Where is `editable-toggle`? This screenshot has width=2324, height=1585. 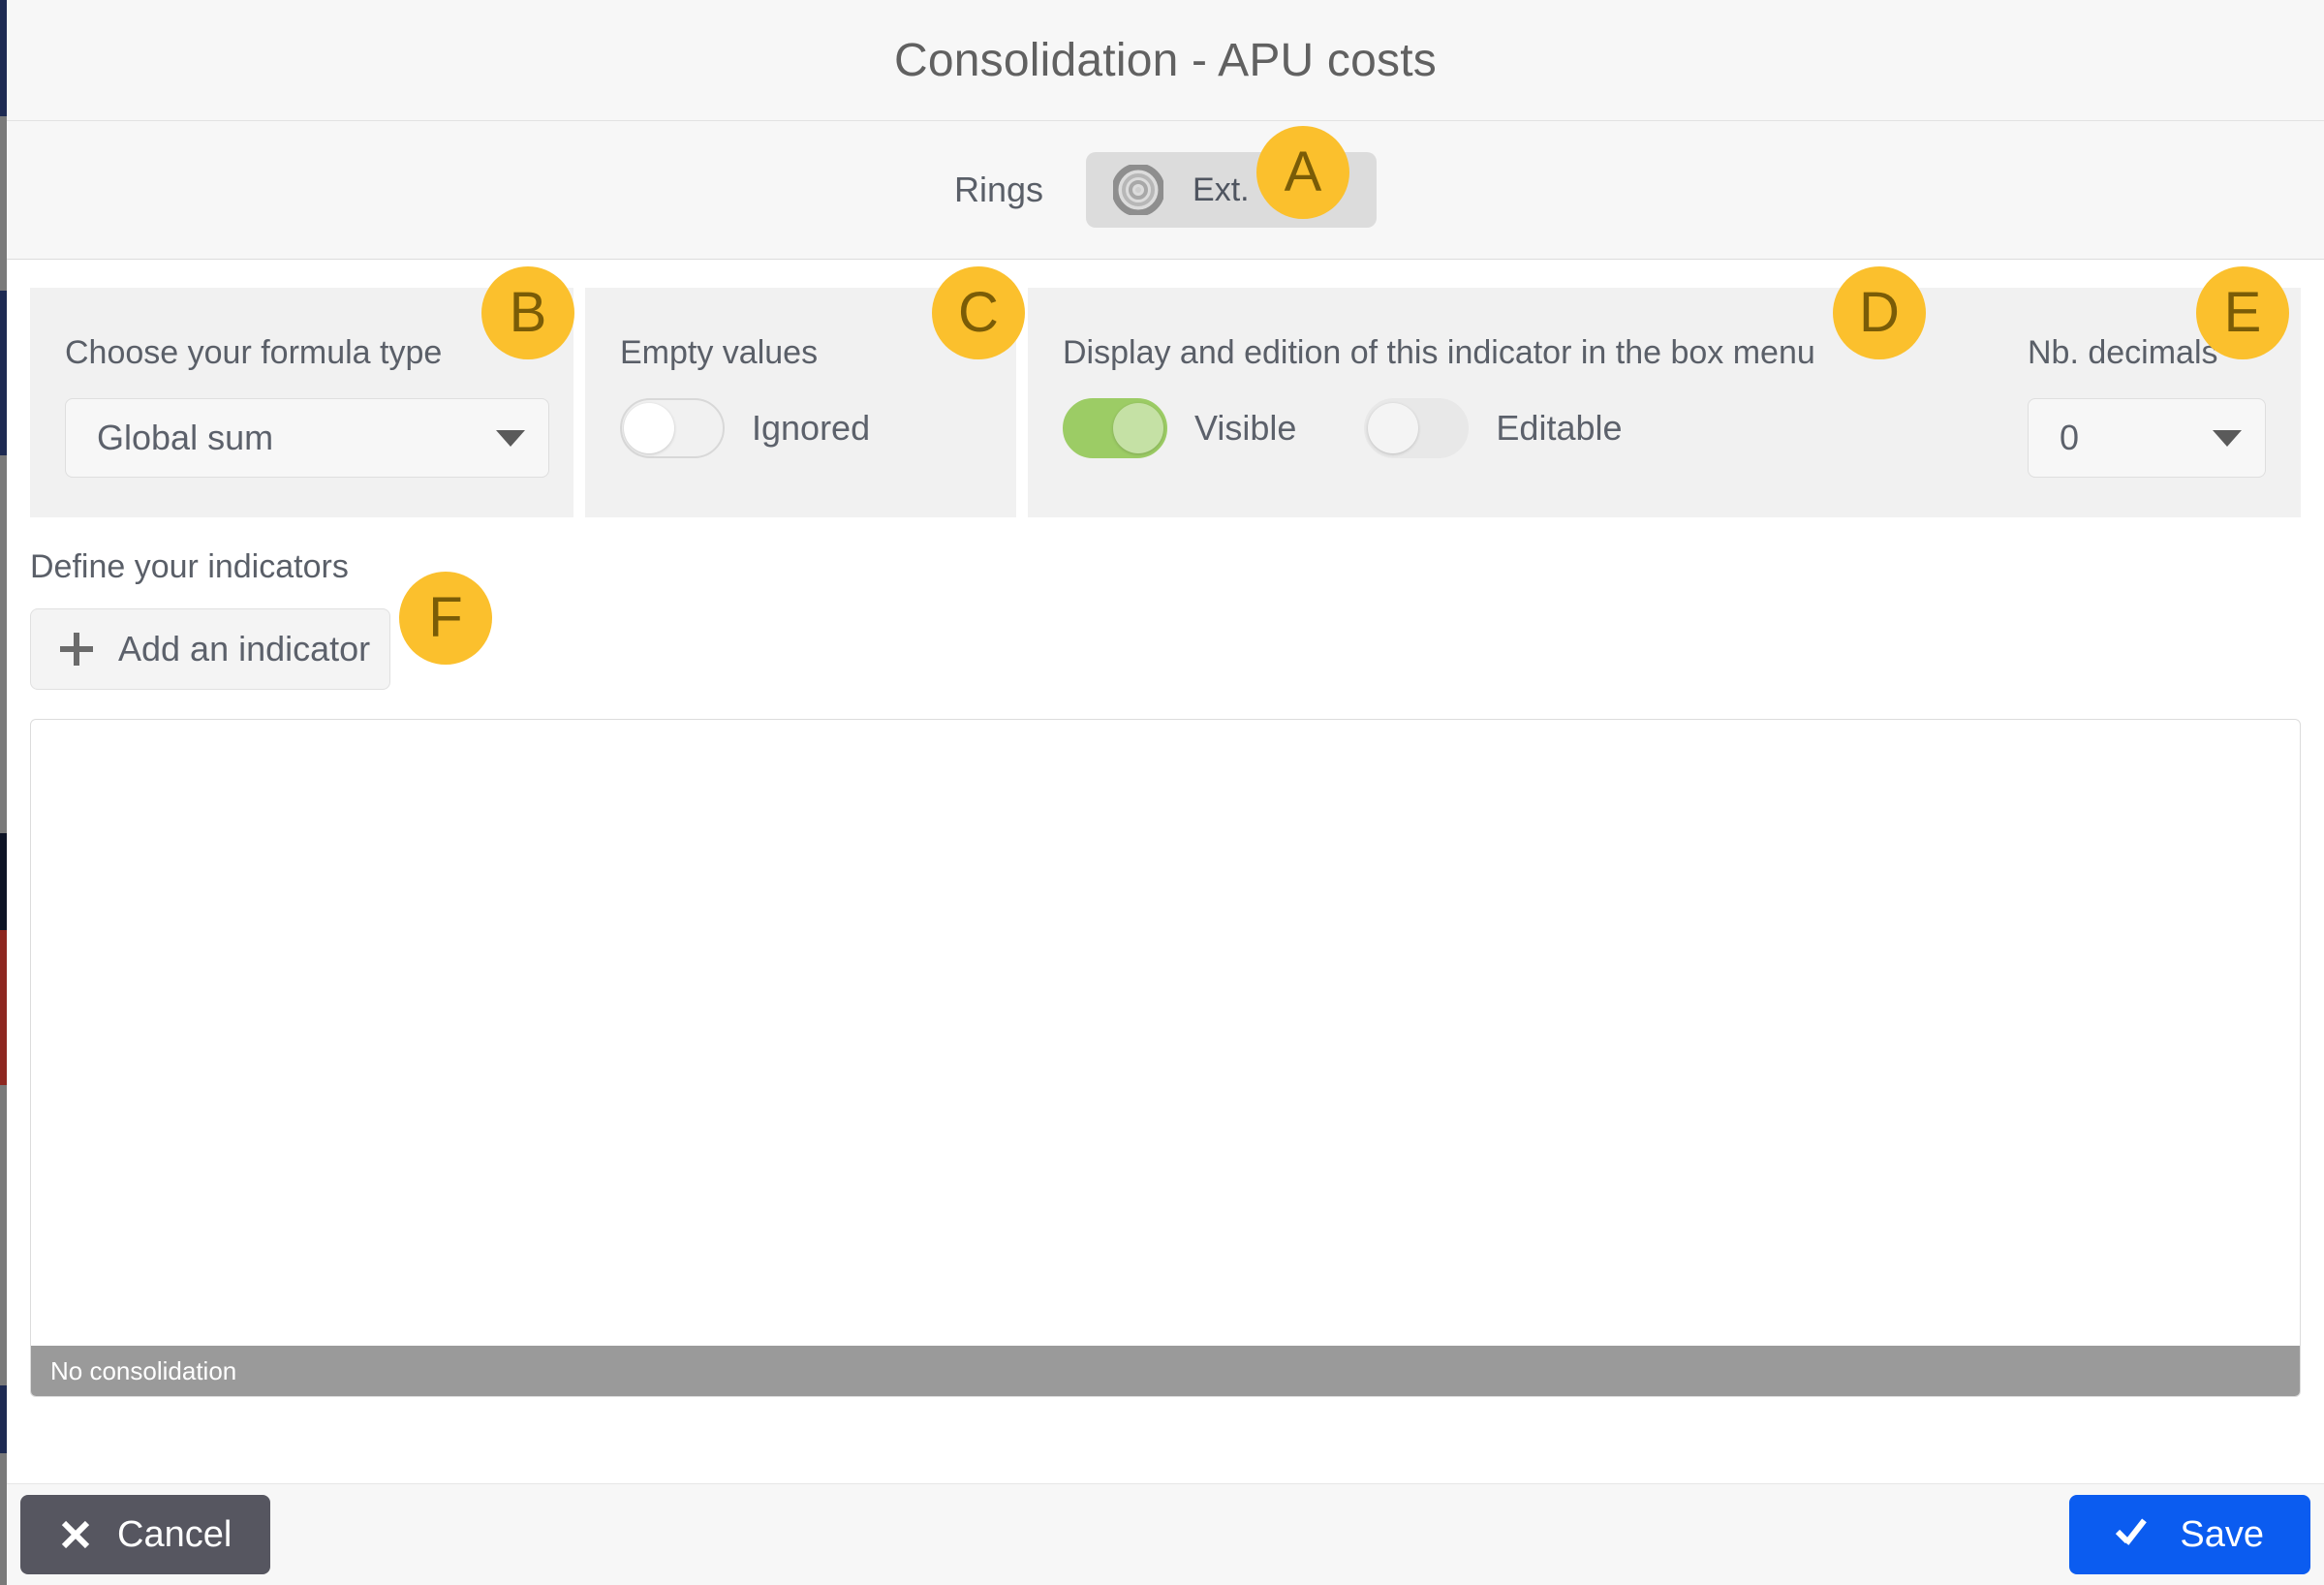
editable-toggle is located at coordinates (1417, 428).